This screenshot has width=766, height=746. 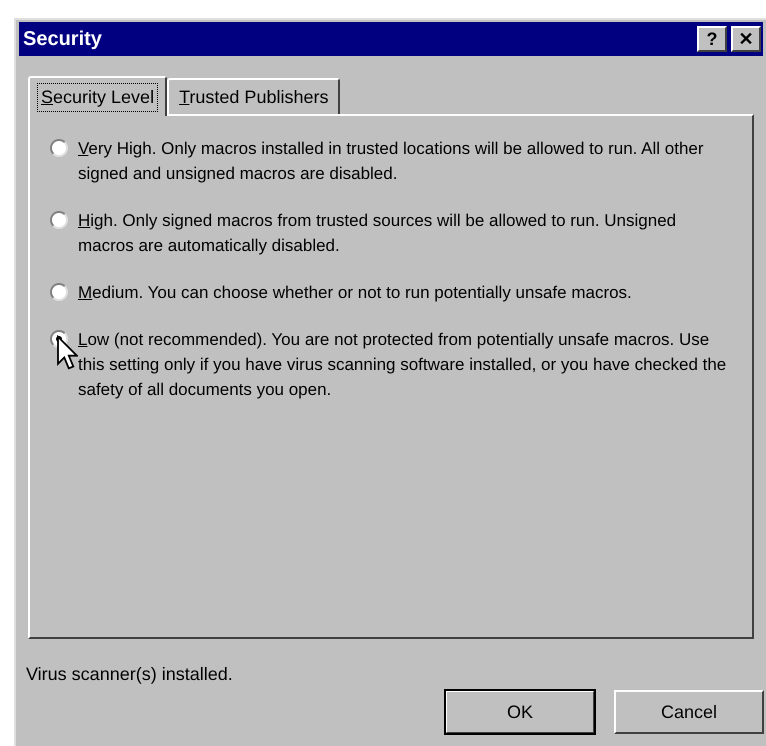 What do you see at coordinates (391, 161) in the screenshot?
I see `option-label: Very High. Only macros installed in trusted locations will be allowed to run. All other signed and unsigned macros are disabled.` at bounding box center [391, 161].